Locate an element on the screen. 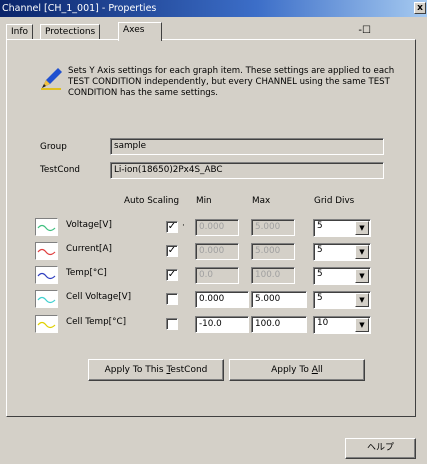 Image resolution: width=427 pixels, height=464 pixels. cell-temp-color-swatch is located at coordinates (46, 324).